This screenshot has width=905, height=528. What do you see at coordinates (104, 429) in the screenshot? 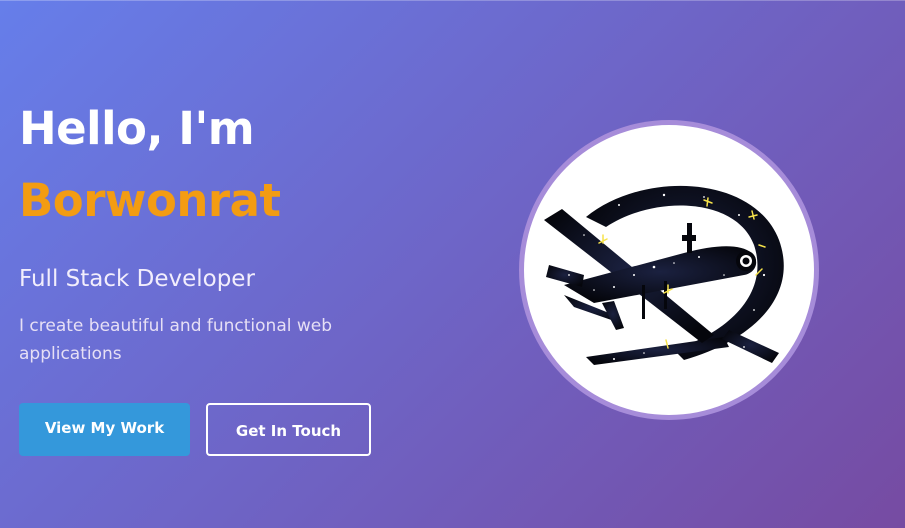
I see `view-my-work-button: View My Work` at bounding box center [104, 429].